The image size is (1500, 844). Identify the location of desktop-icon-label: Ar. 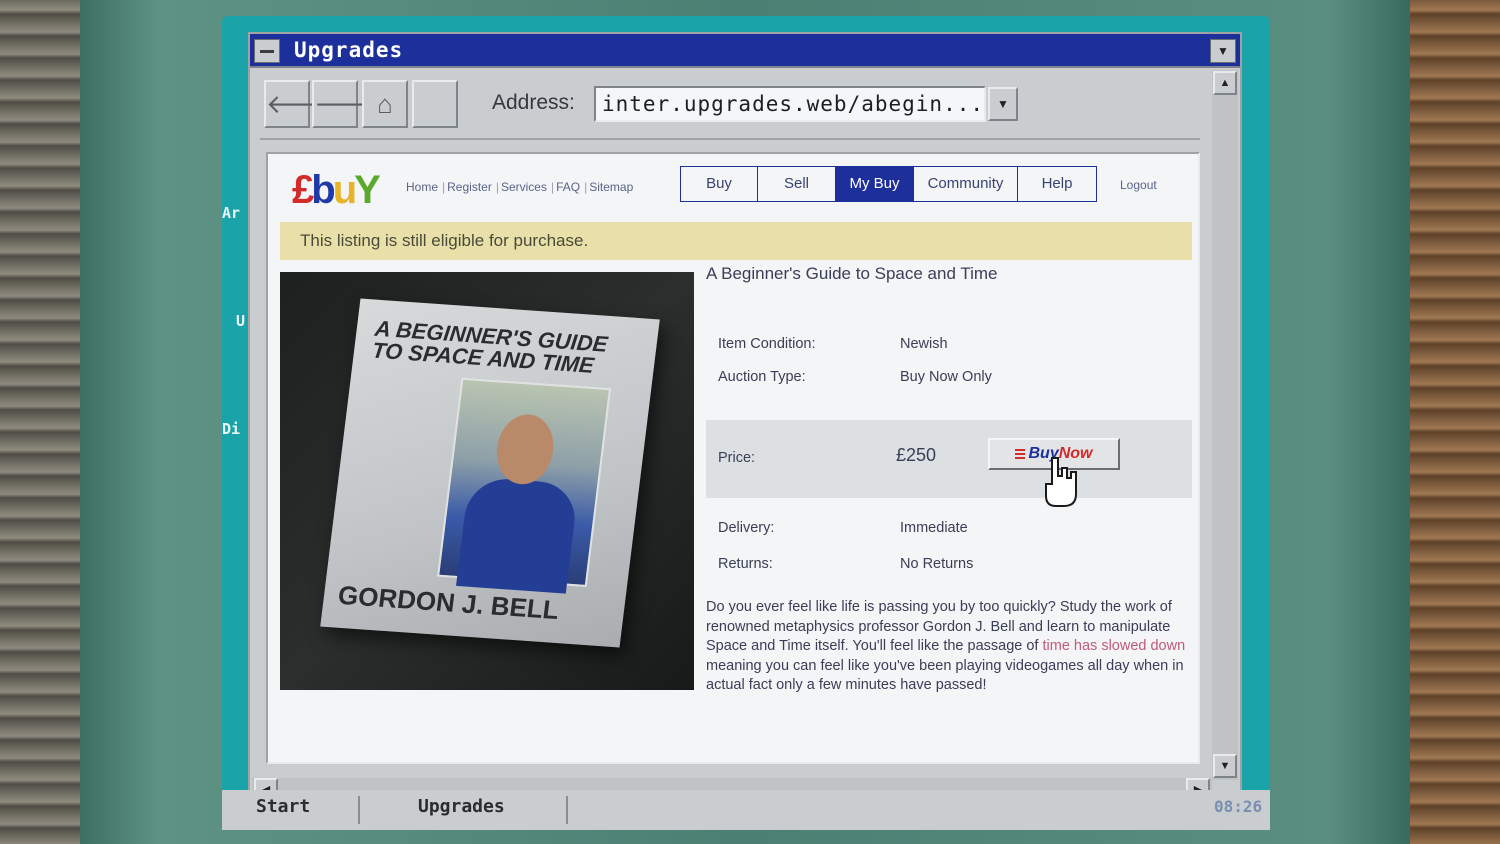
(231, 213).